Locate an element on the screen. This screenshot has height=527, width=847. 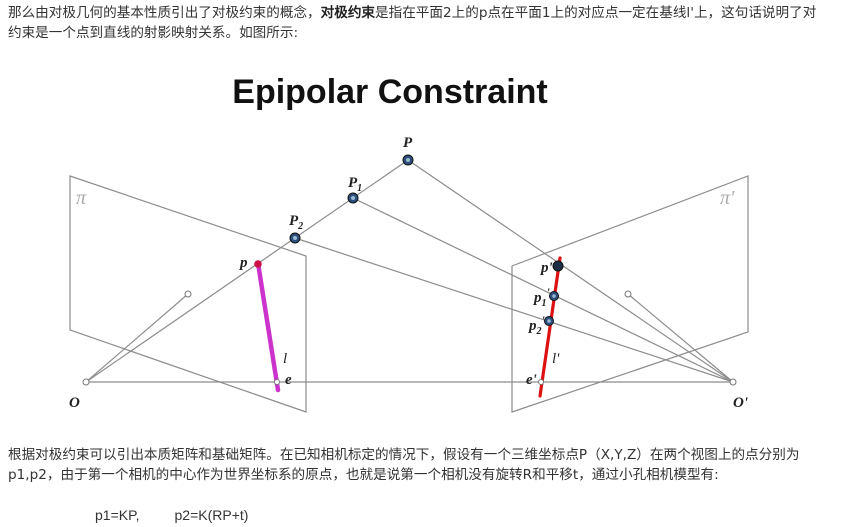
intro-text-line2: 约束是一个点到直线的射影映射关系。如图所示: is located at coordinates (153, 33).